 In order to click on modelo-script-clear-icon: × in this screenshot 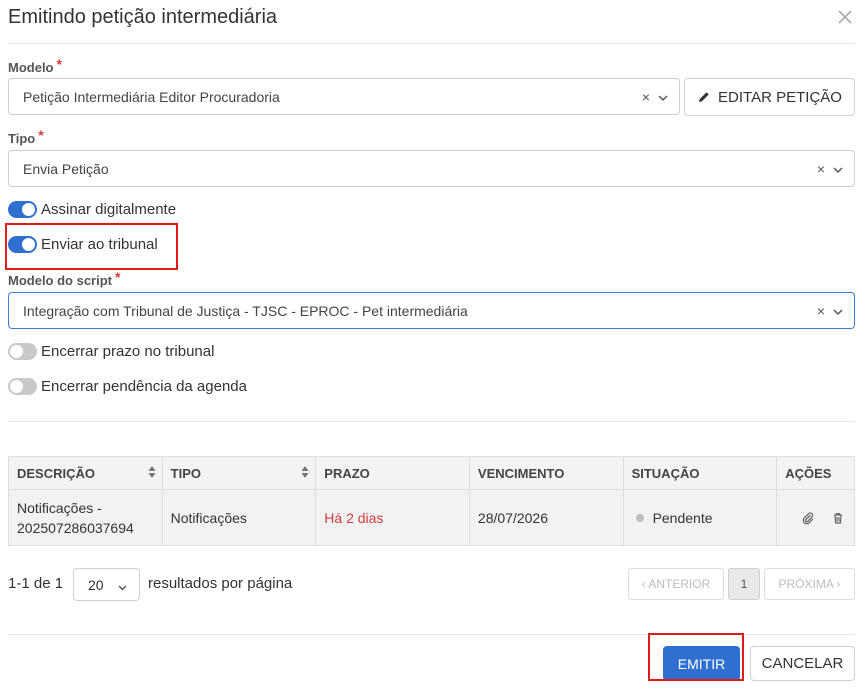, I will do `click(821, 311)`.